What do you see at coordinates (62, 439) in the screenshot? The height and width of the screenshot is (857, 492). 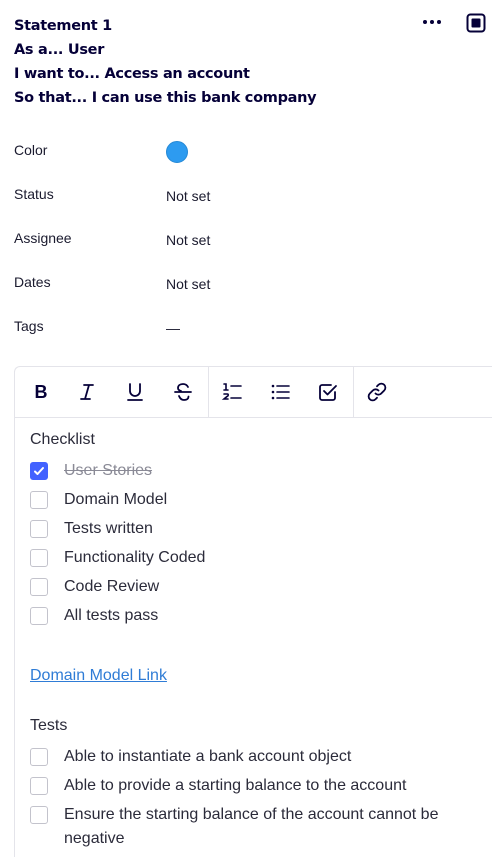 I see `checklist-heading: Checklist` at bounding box center [62, 439].